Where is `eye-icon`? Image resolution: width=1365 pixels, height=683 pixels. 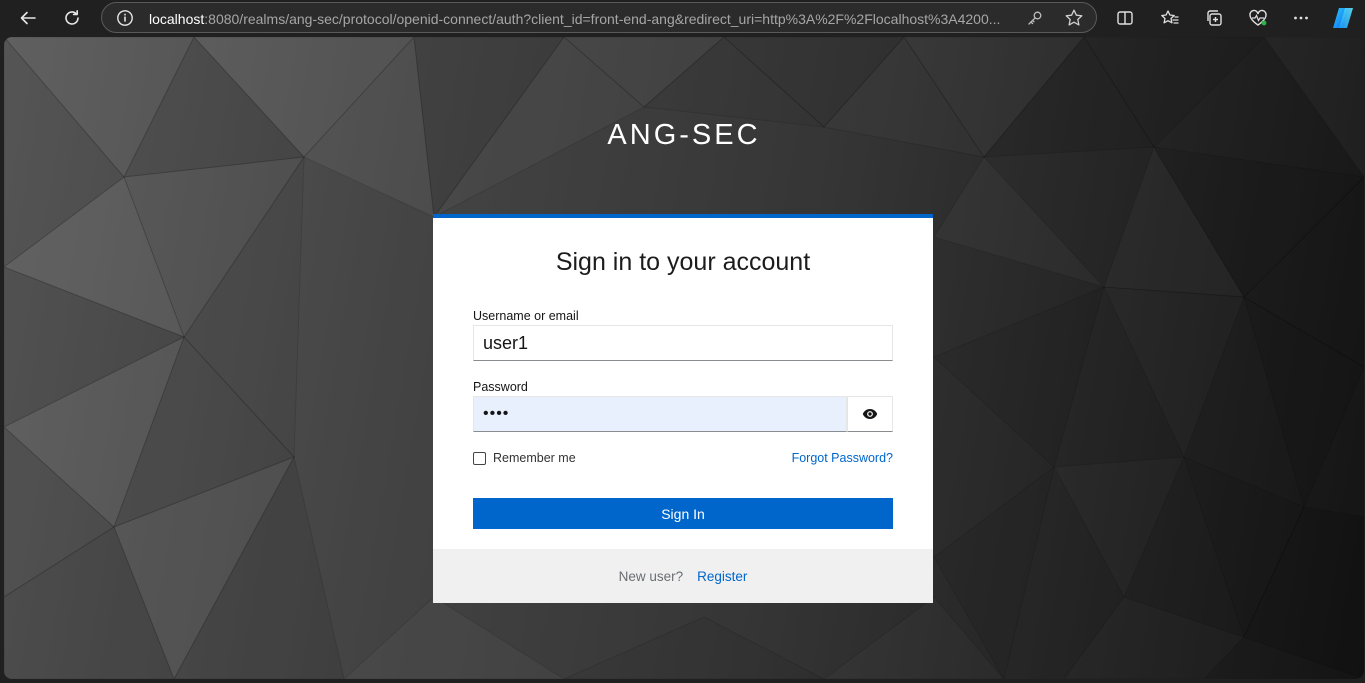 eye-icon is located at coordinates (870, 414).